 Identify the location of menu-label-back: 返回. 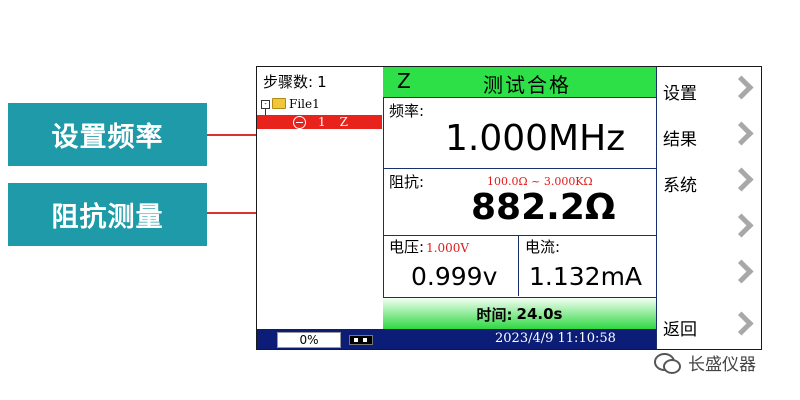
(680, 330).